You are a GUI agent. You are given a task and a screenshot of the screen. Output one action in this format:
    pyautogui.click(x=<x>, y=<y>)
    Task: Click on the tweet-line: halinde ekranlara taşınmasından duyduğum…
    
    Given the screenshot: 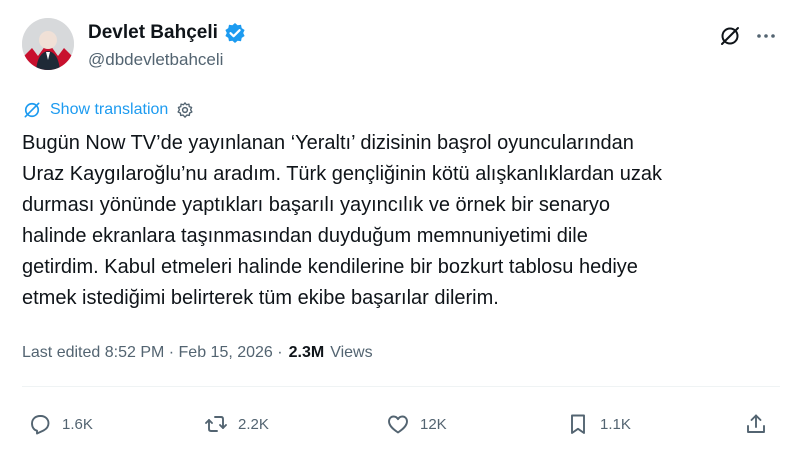 What is the action you would take?
    pyautogui.click(x=305, y=236)
    